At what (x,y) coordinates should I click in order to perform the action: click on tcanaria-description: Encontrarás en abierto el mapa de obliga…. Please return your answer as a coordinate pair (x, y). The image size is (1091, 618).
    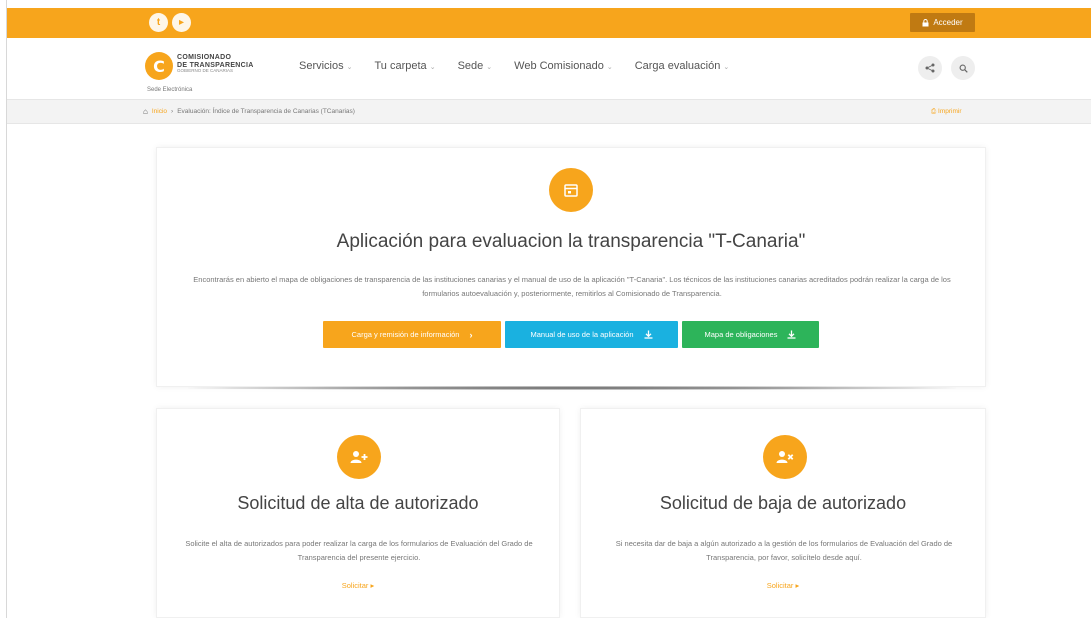
    Looking at the image, I should click on (572, 287).